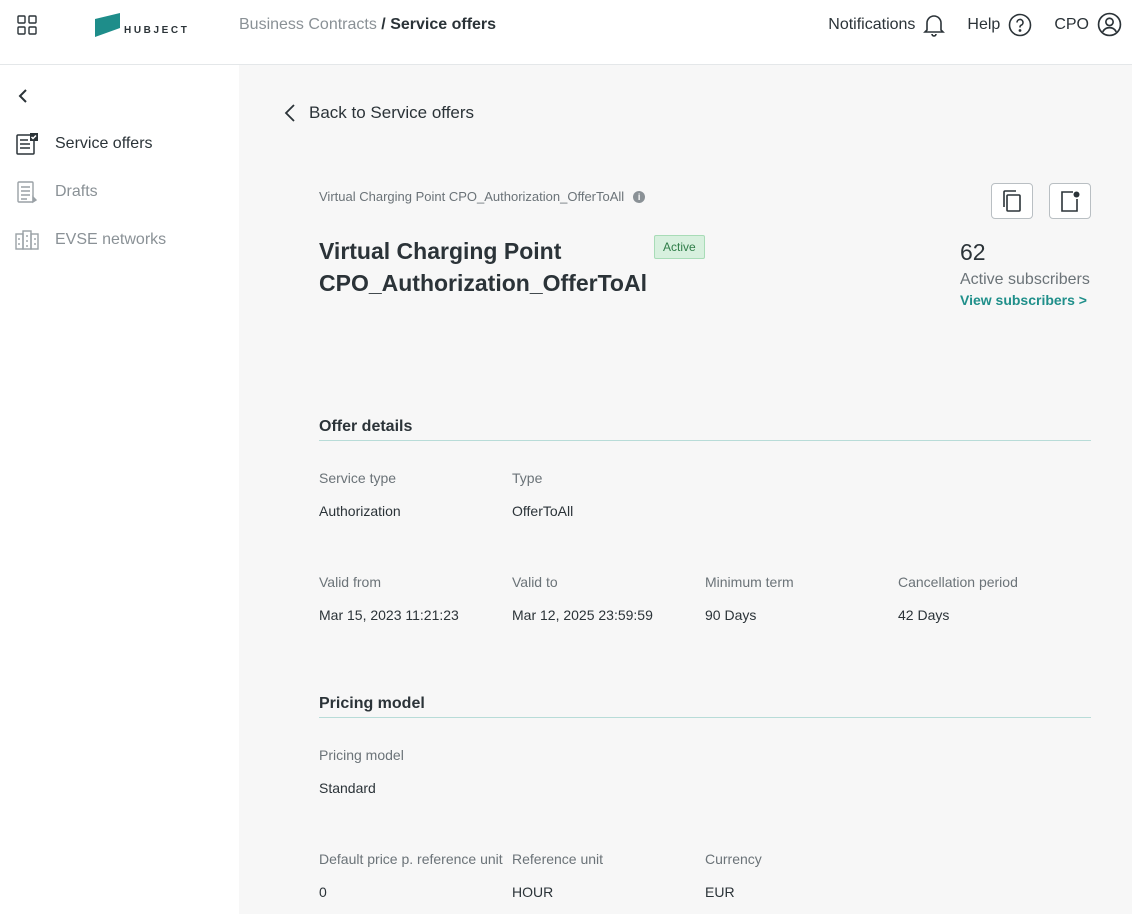 The width and height of the screenshot is (1132, 914). I want to click on back-to-service-offers-link: Back to Service offers, so click(378, 113).